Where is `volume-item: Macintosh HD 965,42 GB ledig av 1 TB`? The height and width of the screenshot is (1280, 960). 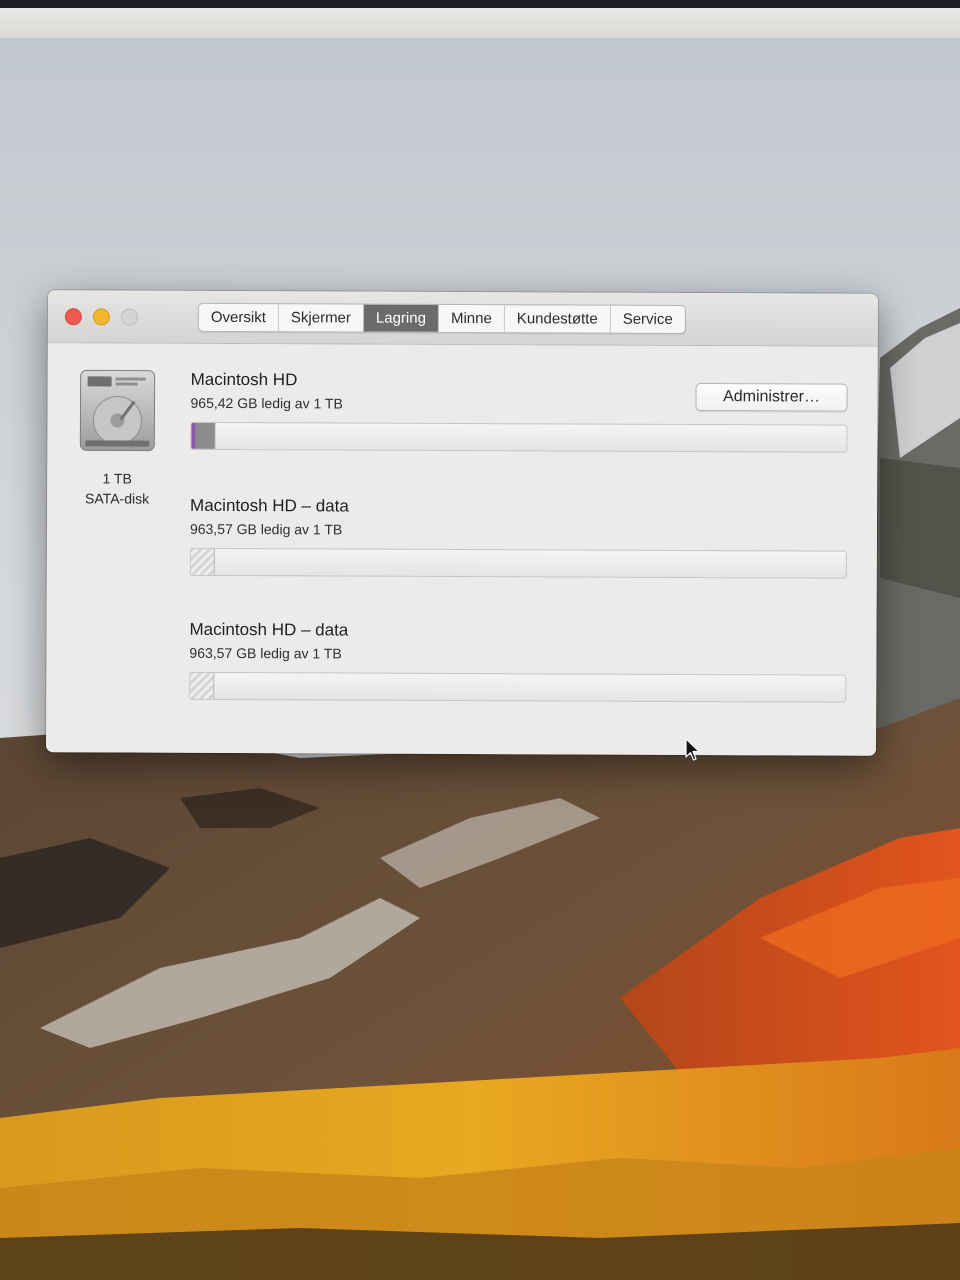 volume-item: Macintosh HD 965,42 GB ledig av 1 TB is located at coordinates (520, 410).